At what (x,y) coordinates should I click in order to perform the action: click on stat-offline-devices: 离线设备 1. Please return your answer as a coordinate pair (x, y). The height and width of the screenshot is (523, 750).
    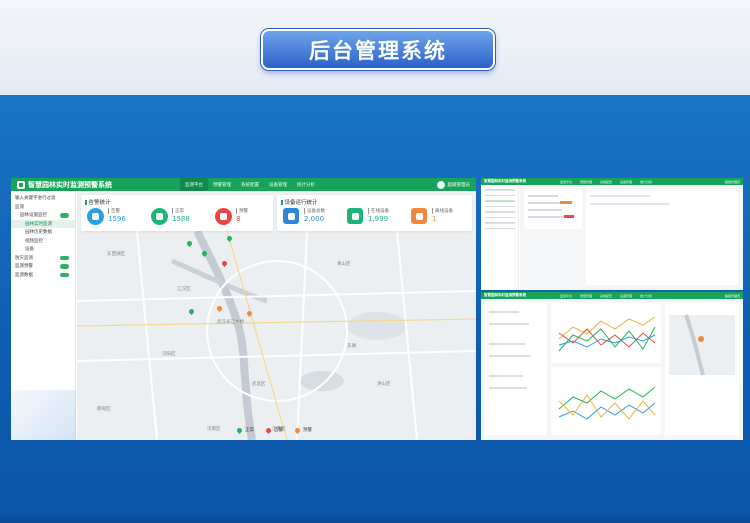
    Looking at the image, I should click on (441, 218).